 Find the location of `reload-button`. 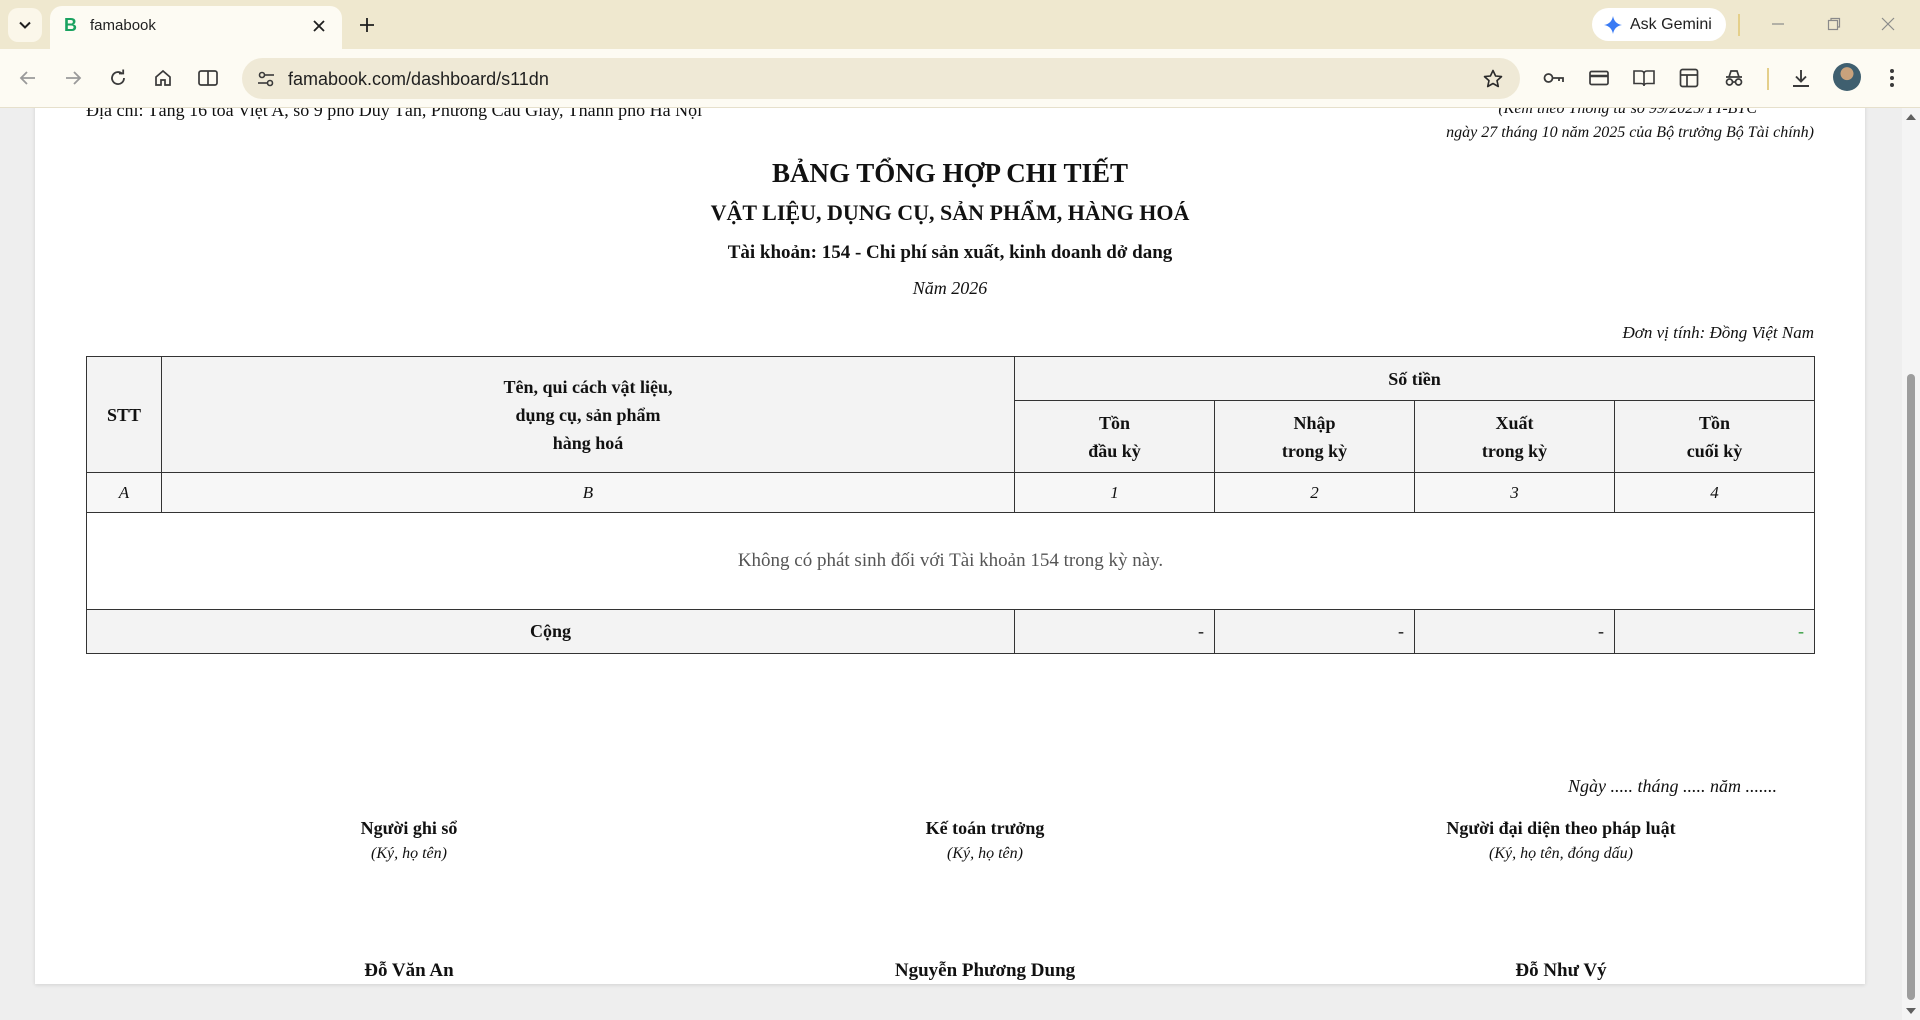

reload-button is located at coordinates (118, 78).